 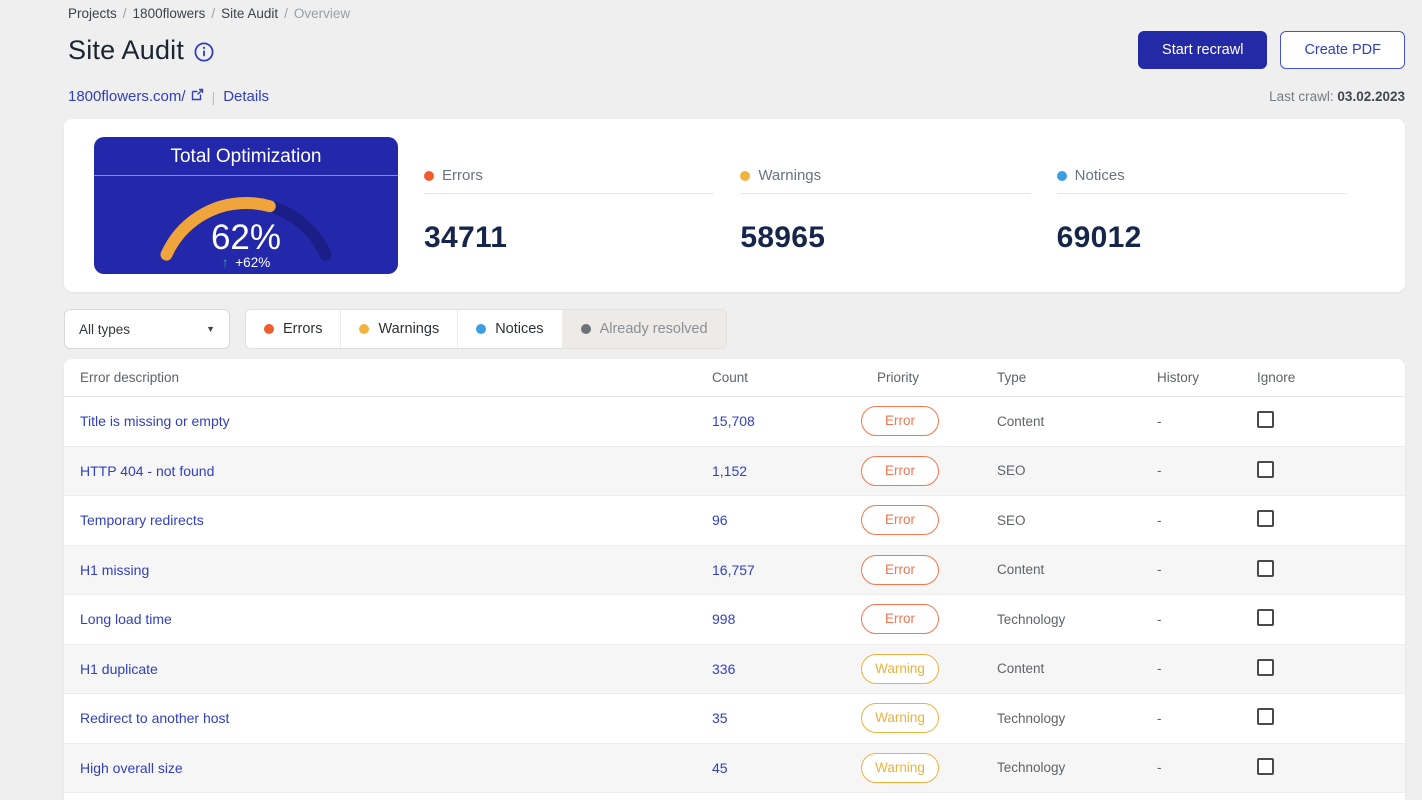 I want to click on summary-stat: Errors 34711, so click(x=582, y=211).